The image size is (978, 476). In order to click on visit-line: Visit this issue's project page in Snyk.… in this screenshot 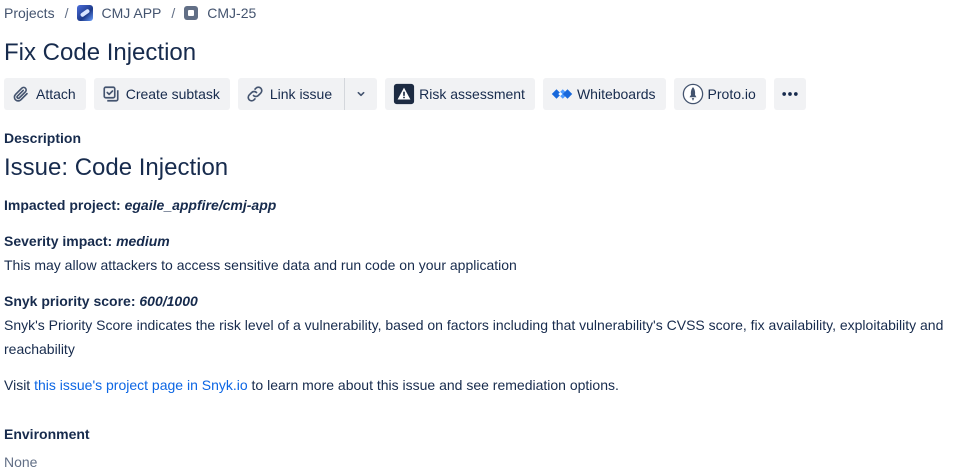, I will do `click(490, 385)`.